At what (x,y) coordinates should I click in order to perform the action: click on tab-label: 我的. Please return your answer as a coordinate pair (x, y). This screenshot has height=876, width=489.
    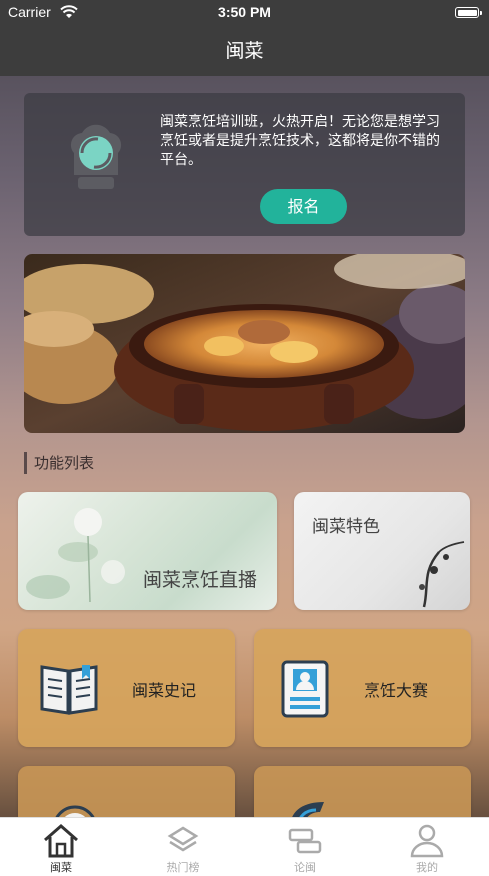
    Looking at the image, I should click on (427, 867).